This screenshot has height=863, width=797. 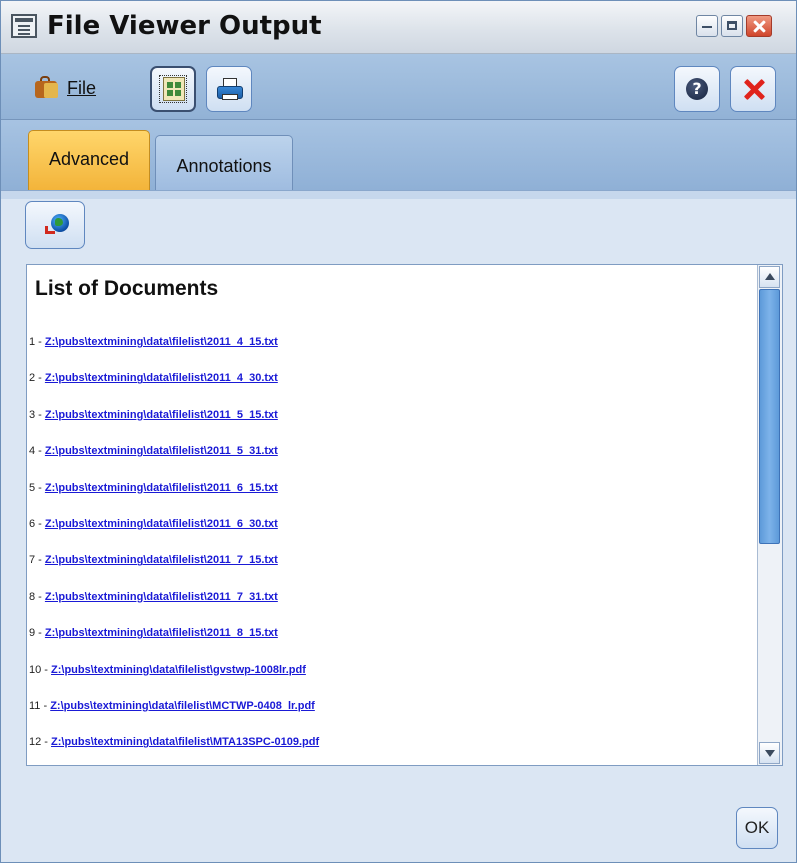 I want to click on window-app-icon, so click(x=24, y=26).